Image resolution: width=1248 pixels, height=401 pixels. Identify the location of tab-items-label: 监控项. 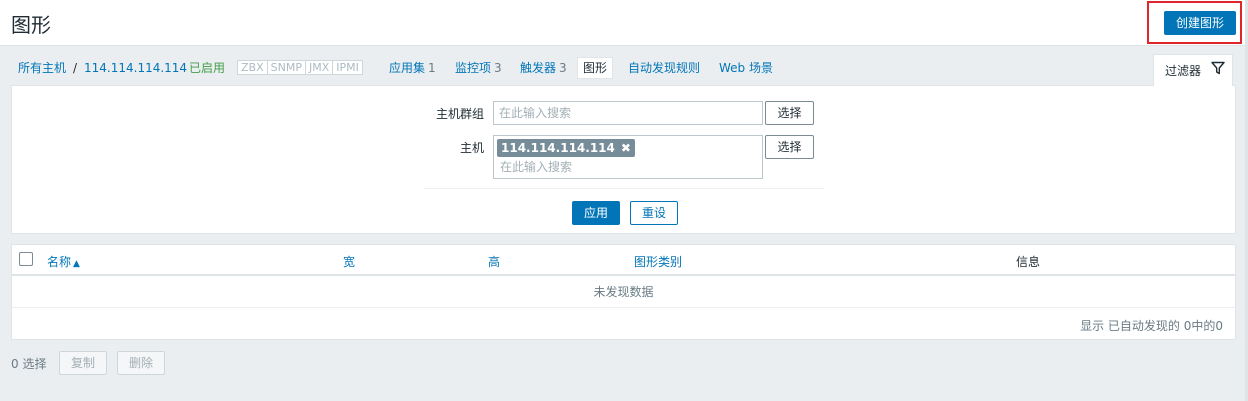
(473, 68).